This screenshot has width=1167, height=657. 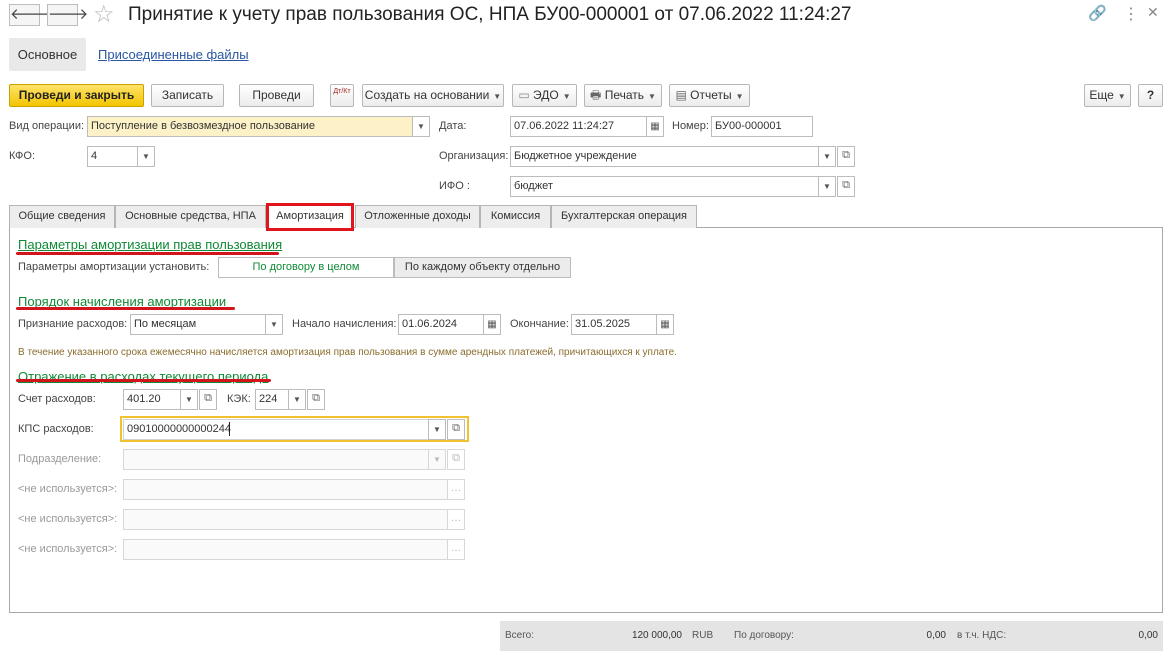 What do you see at coordinates (764, 635) in the screenshot?
I see `contract-label: По договору:` at bounding box center [764, 635].